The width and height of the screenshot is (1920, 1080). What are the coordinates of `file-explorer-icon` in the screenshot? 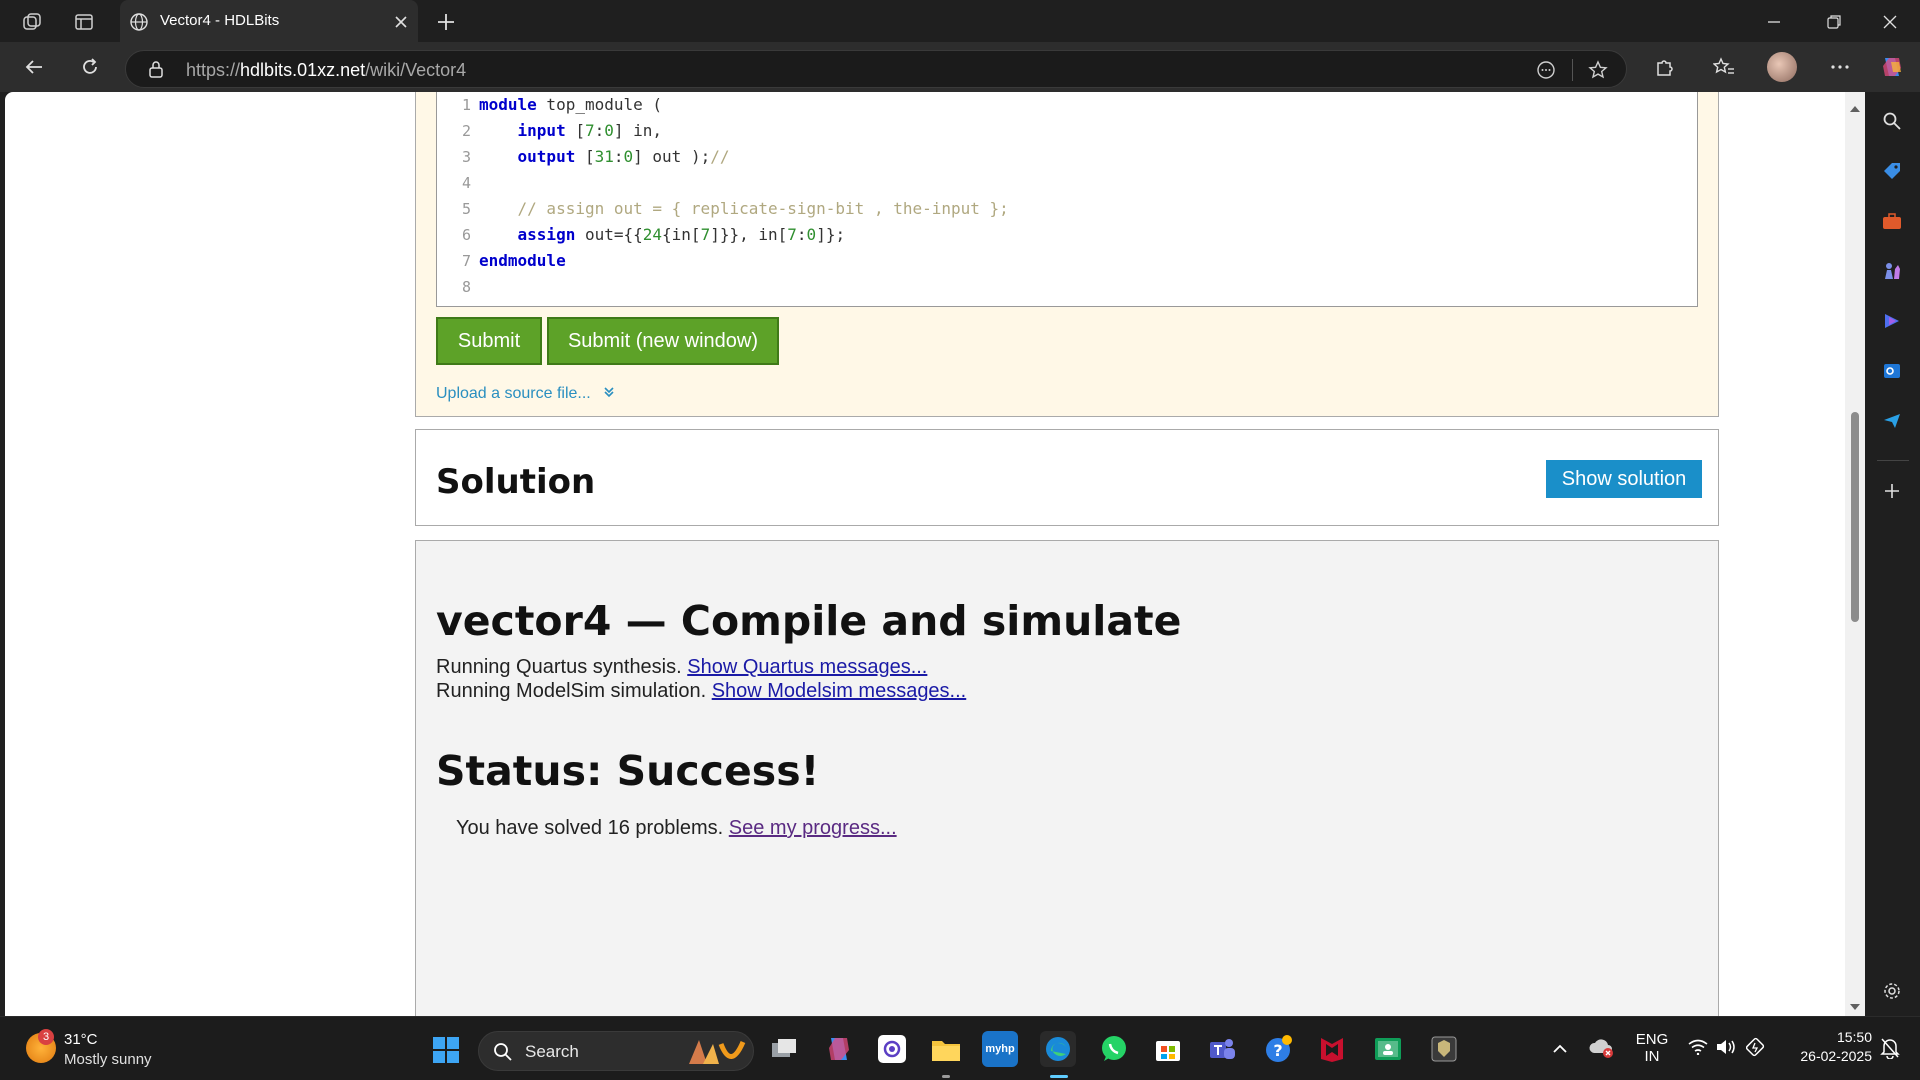 It's located at (946, 1049).